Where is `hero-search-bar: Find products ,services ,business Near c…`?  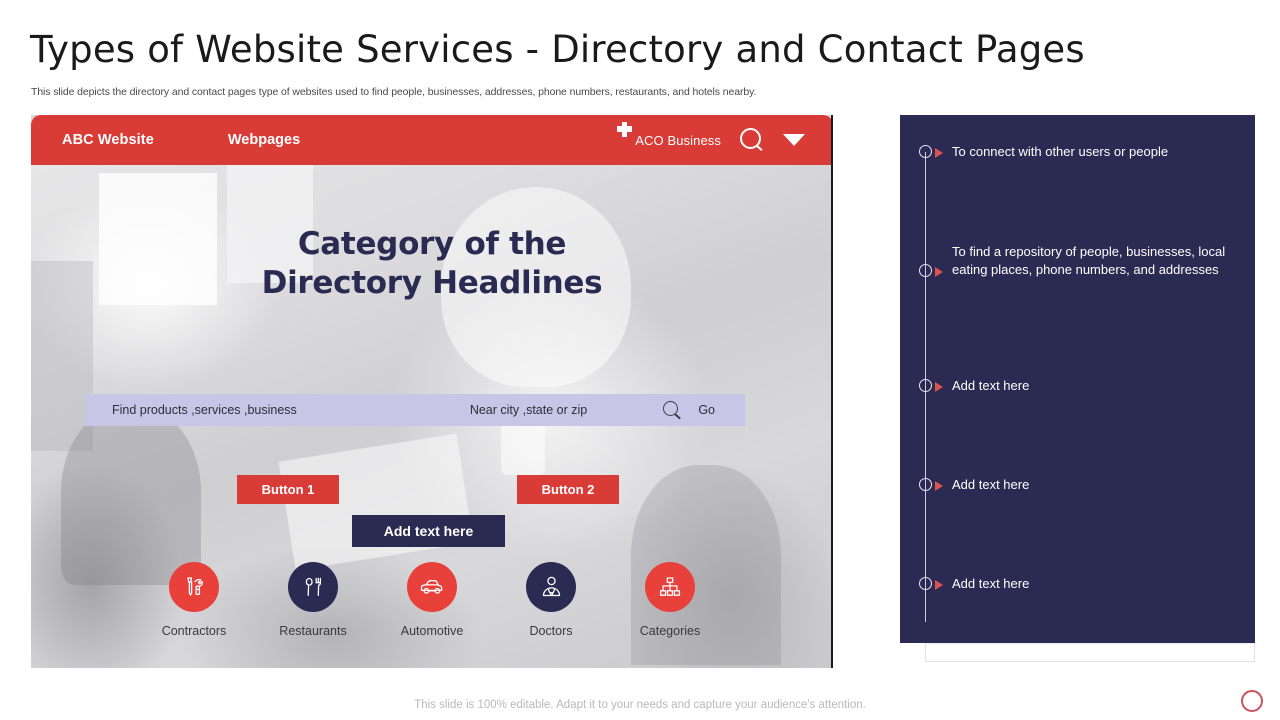 hero-search-bar: Find products ,services ,business Near c… is located at coordinates (415, 410).